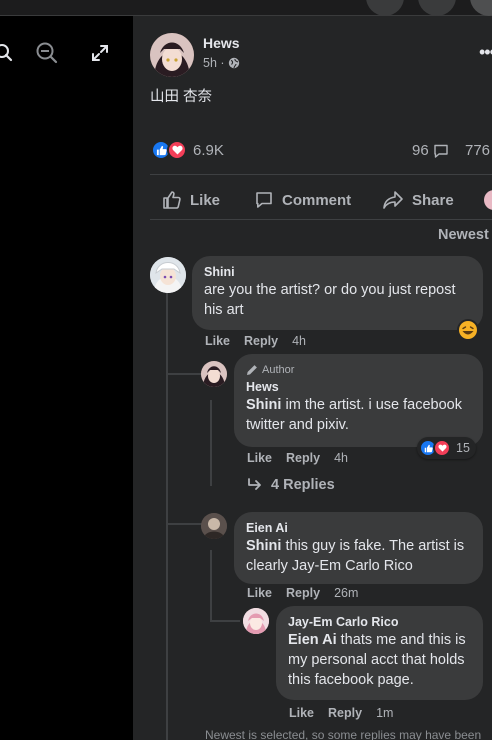  I want to click on comment-reply-button: Reply, so click(261, 341).